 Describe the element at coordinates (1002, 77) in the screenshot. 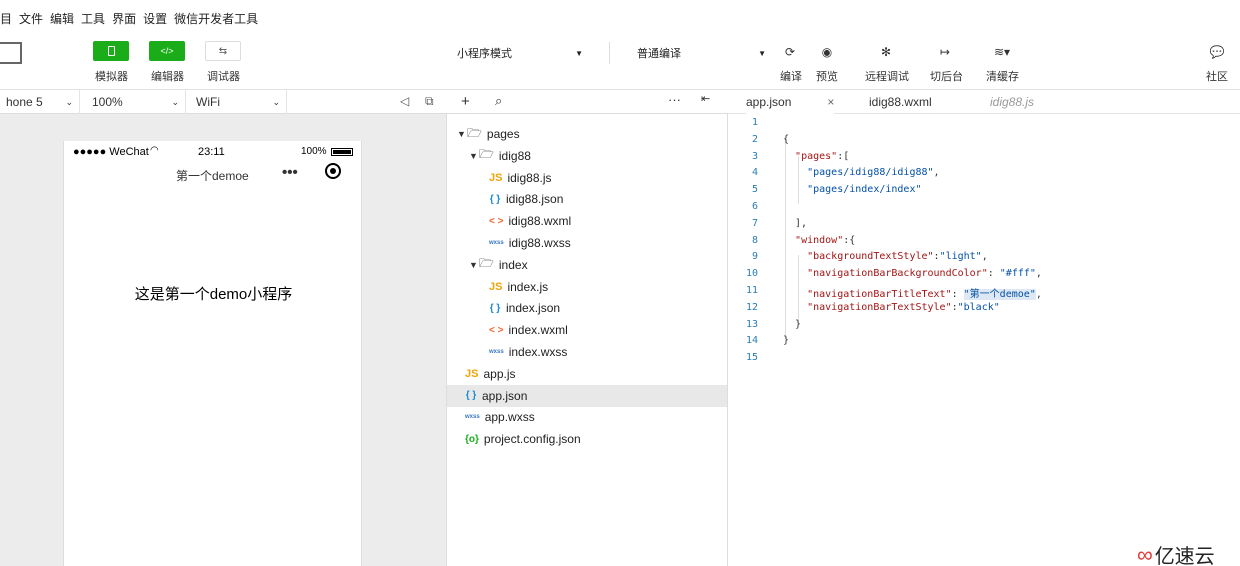

I see `clear-cache-label: 清缓存` at that location.